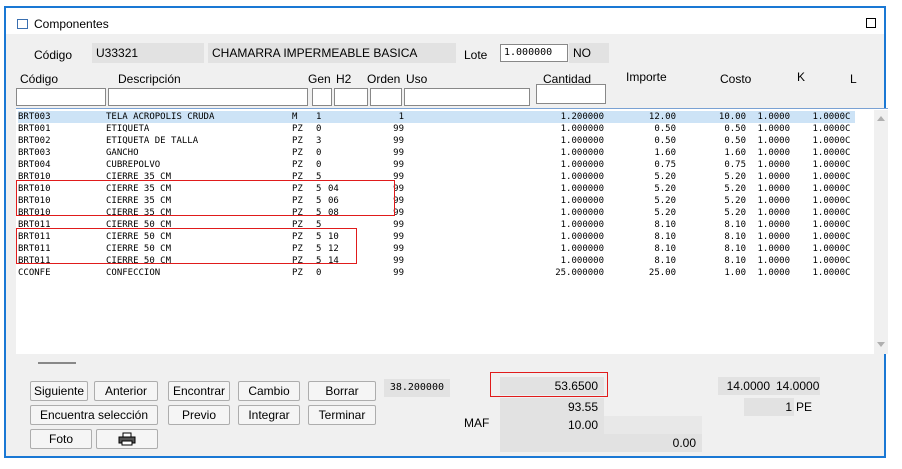 This screenshot has height=469, width=902. Describe the element at coordinates (344, 79) in the screenshot. I see `col-h2: H2` at that location.